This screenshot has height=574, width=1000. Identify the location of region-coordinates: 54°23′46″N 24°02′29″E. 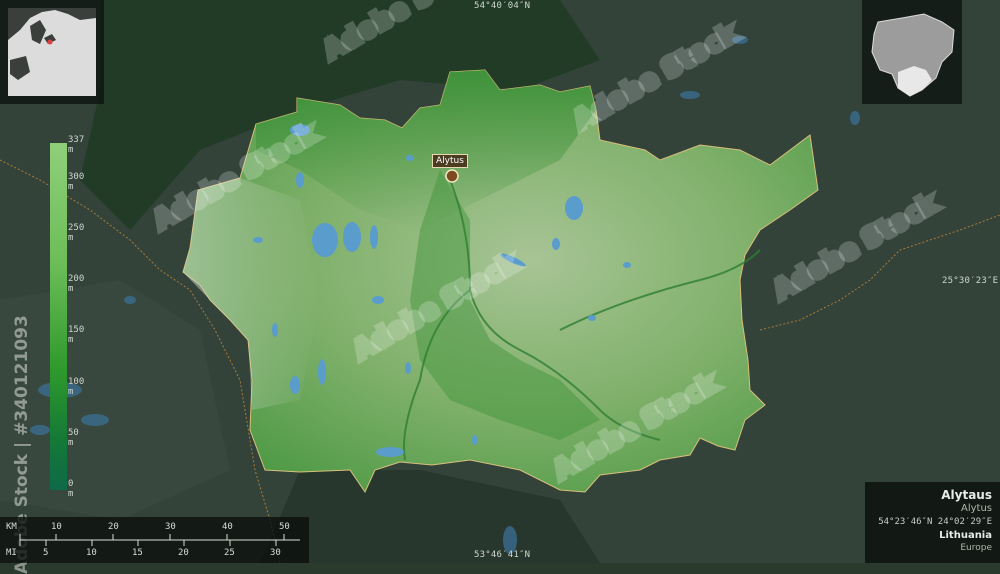
(935, 522).